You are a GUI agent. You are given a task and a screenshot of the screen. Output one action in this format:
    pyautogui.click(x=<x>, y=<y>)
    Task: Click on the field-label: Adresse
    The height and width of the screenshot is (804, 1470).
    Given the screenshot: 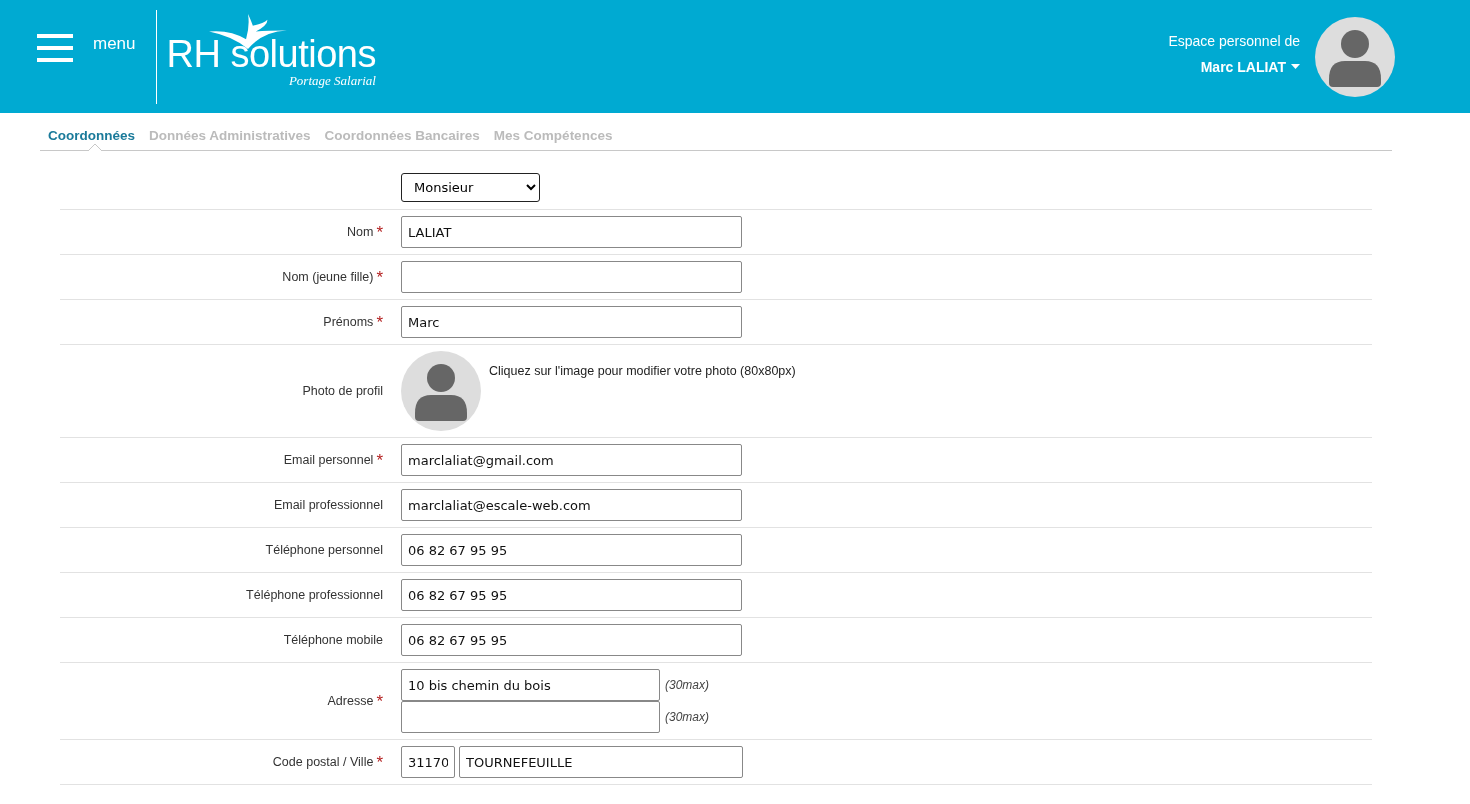 What is the action you would take?
    pyautogui.click(x=350, y=701)
    